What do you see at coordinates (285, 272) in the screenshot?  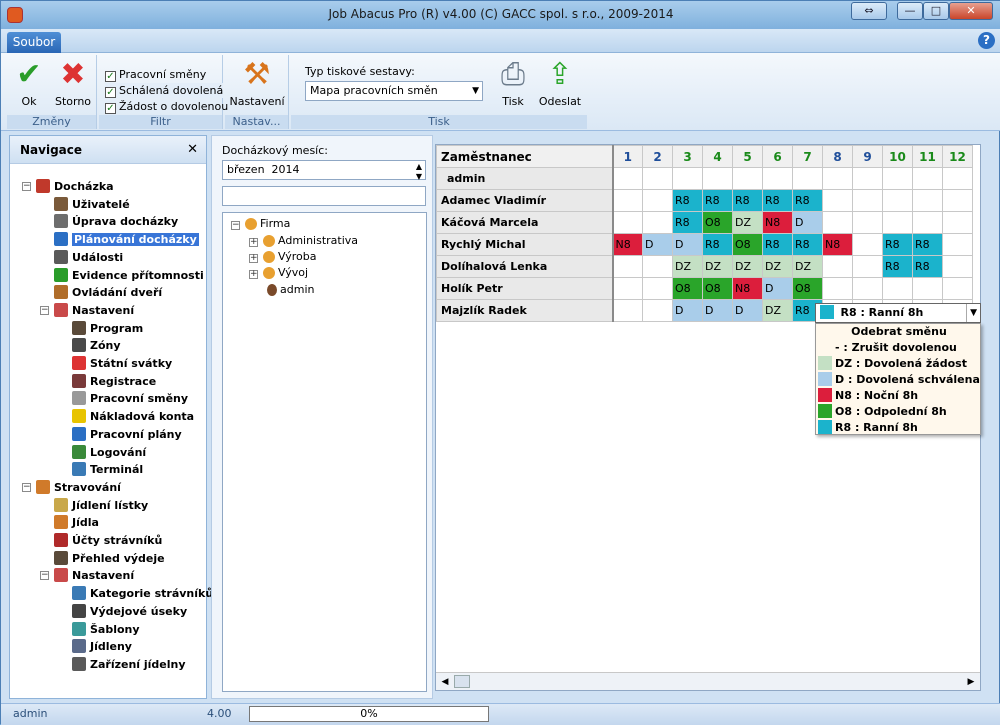 I see `org-node-vyvoj: Vývoj` at bounding box center [285, 272].